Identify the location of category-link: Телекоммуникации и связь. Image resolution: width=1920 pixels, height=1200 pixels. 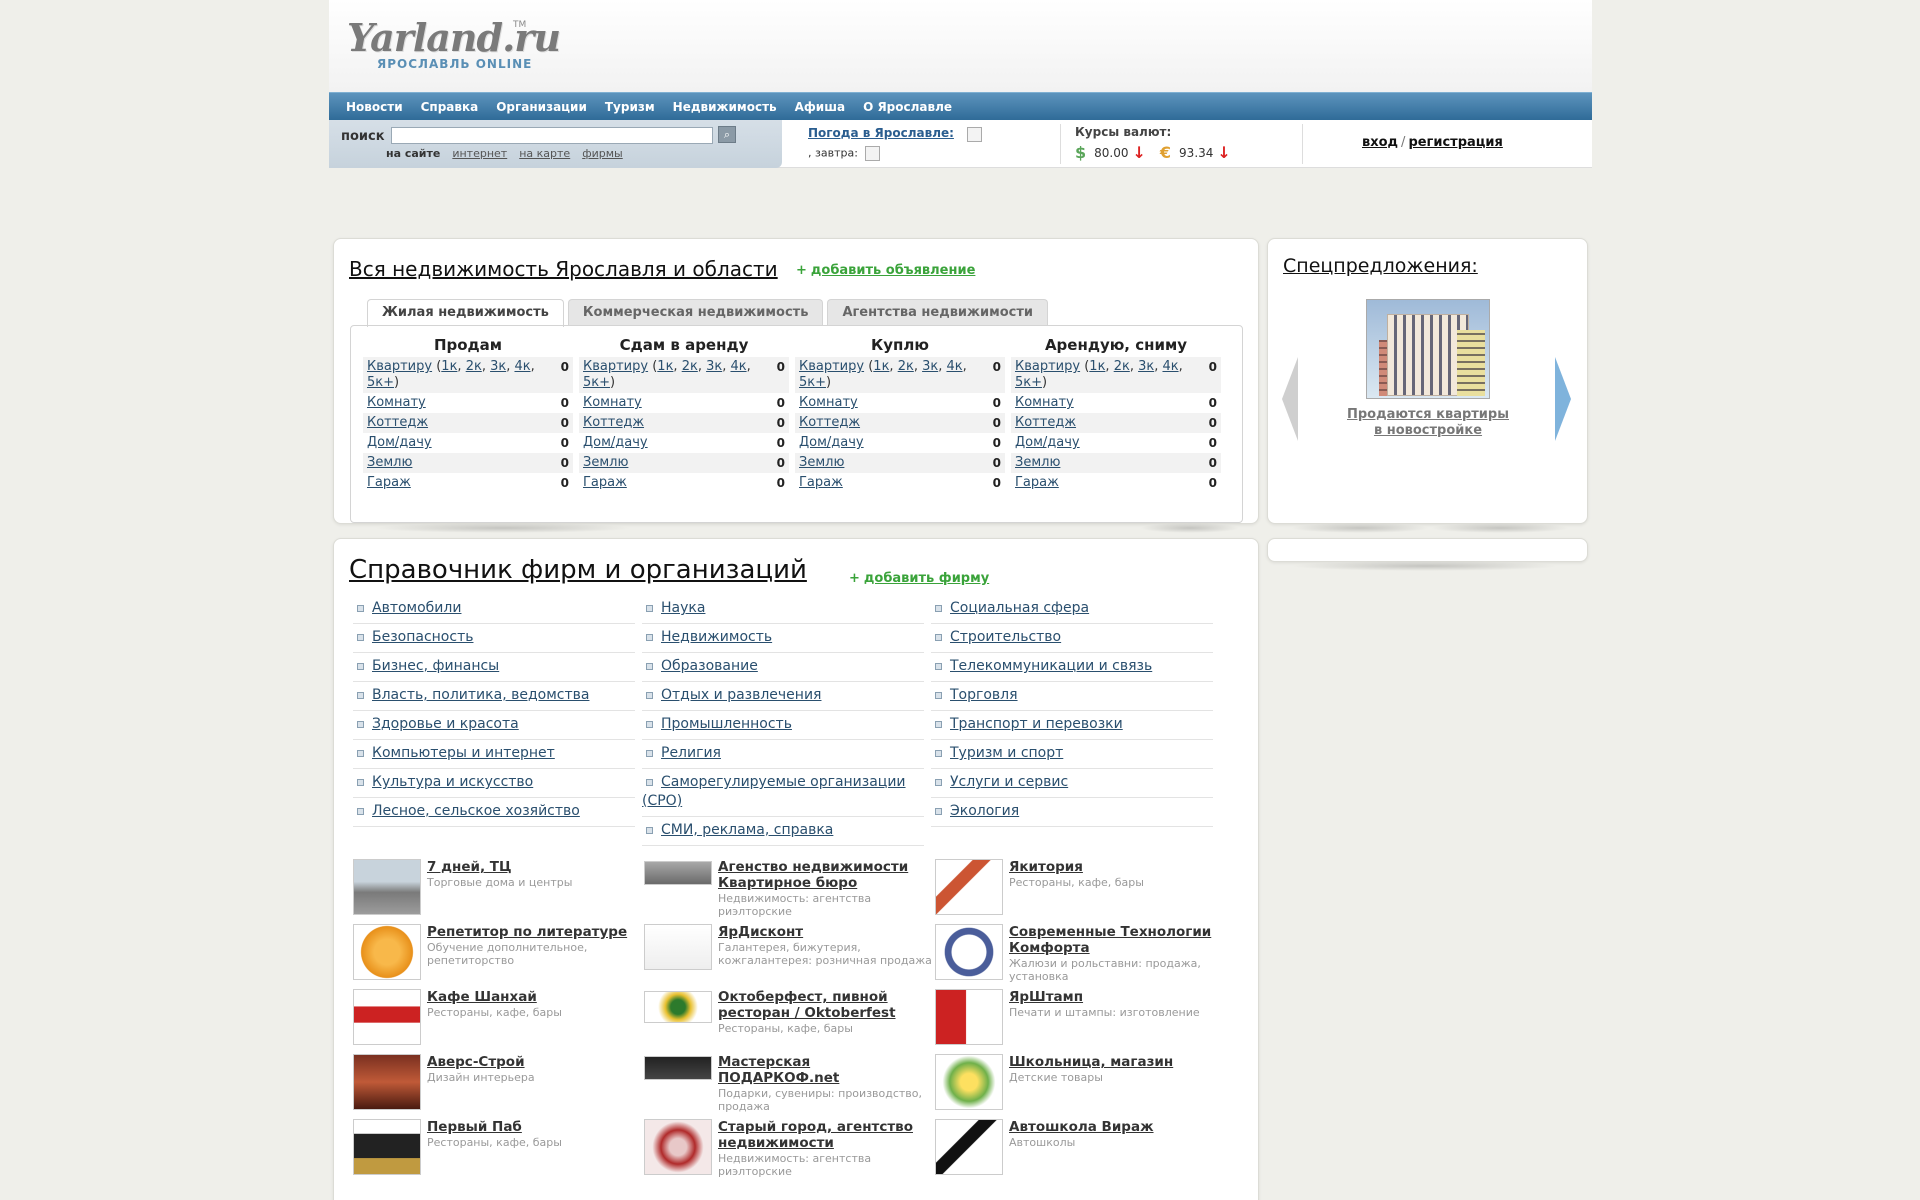
(1051, 666).